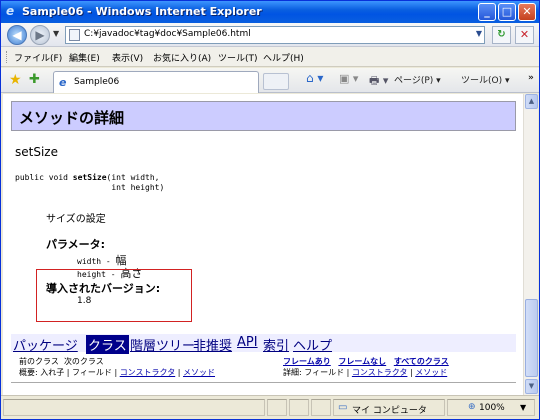 The height and width of the screenshot is (420, 540). I want to click on back-button: ◀, so click(17, 35).